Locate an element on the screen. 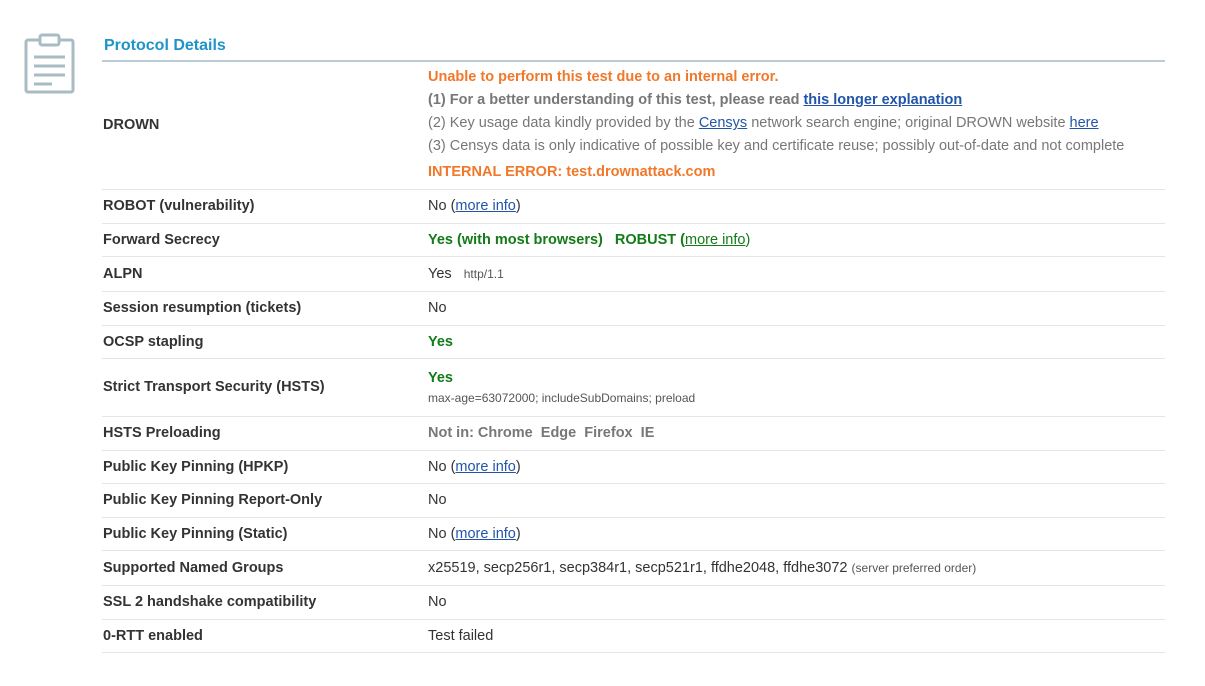 The width and height of the screenshot is (1205, 686). section-title: Protocol Details is located at coordinates (633, 48).